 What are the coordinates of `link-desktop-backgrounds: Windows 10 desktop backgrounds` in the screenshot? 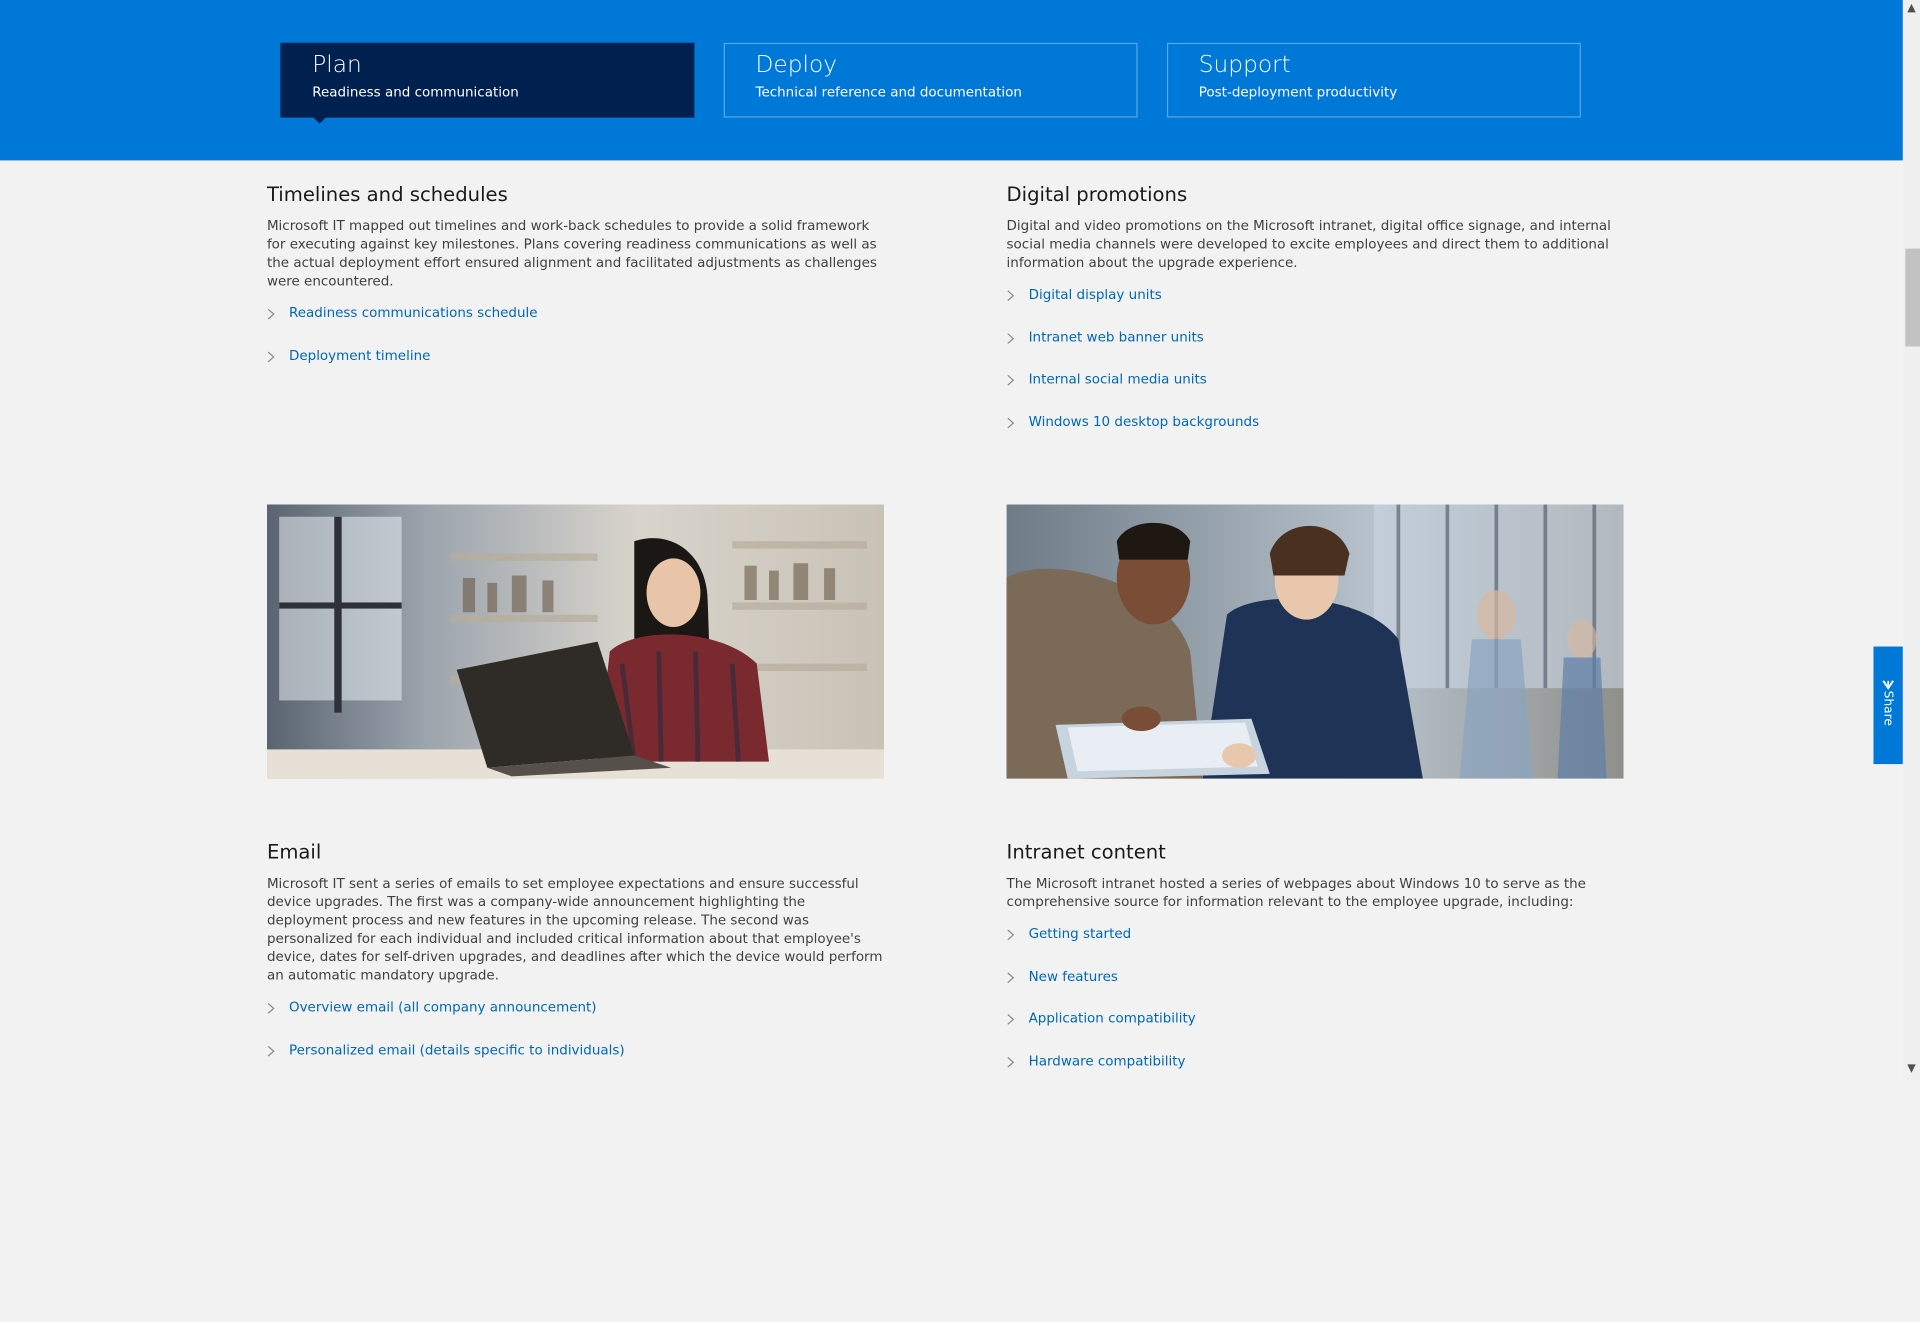 It's located at (1315, 434).